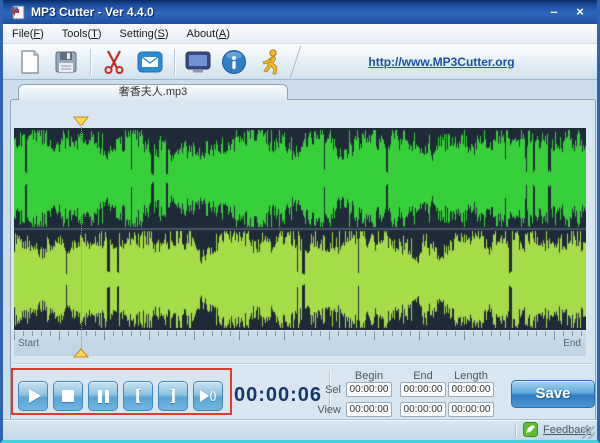  I want to click on mark-end-icon: ], so click(173, 395).